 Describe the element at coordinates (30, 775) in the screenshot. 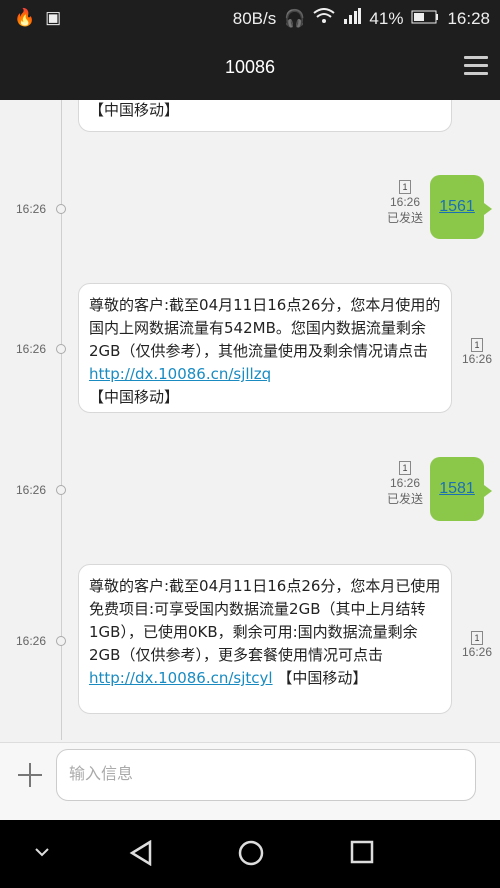

I see `plus-icon` at that location.